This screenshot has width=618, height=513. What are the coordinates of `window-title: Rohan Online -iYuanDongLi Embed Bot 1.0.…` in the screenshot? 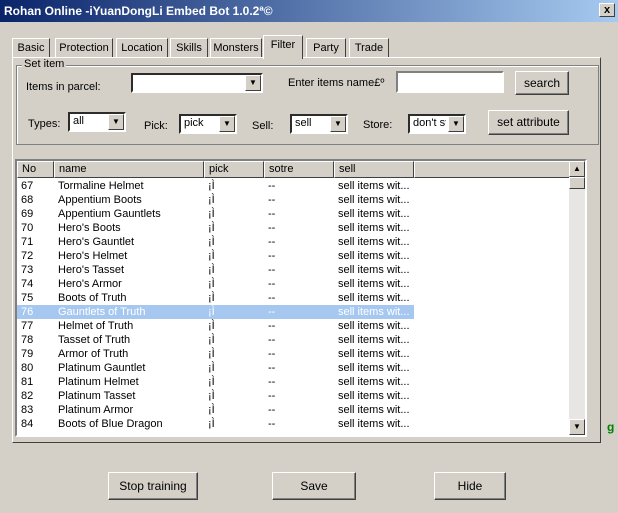 It's located at (138, 11).